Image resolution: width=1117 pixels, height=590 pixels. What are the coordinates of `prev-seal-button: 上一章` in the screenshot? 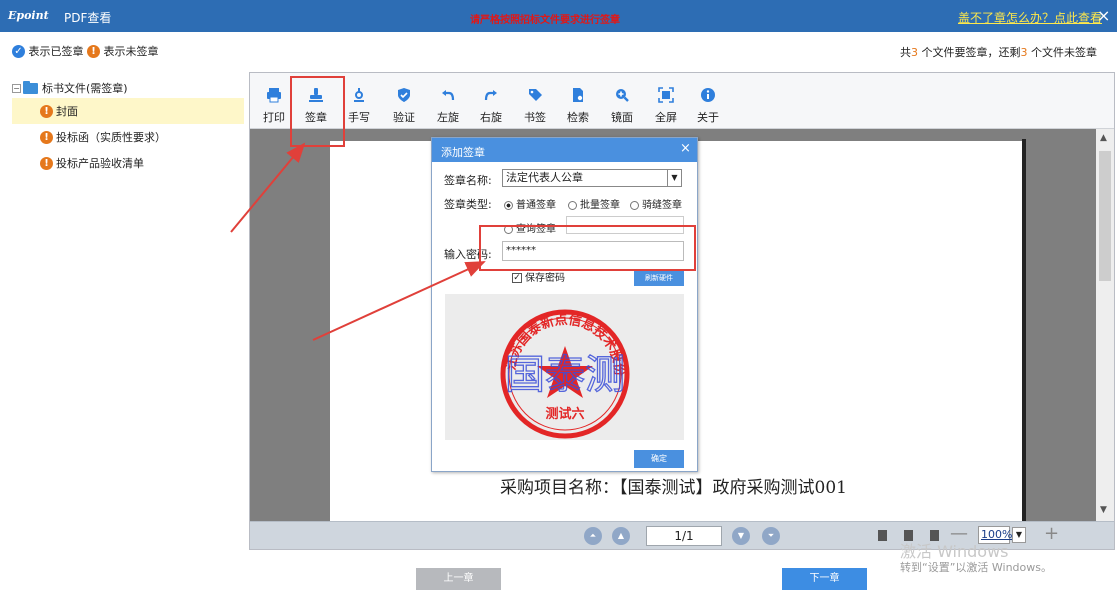 It's located at (458, 579).